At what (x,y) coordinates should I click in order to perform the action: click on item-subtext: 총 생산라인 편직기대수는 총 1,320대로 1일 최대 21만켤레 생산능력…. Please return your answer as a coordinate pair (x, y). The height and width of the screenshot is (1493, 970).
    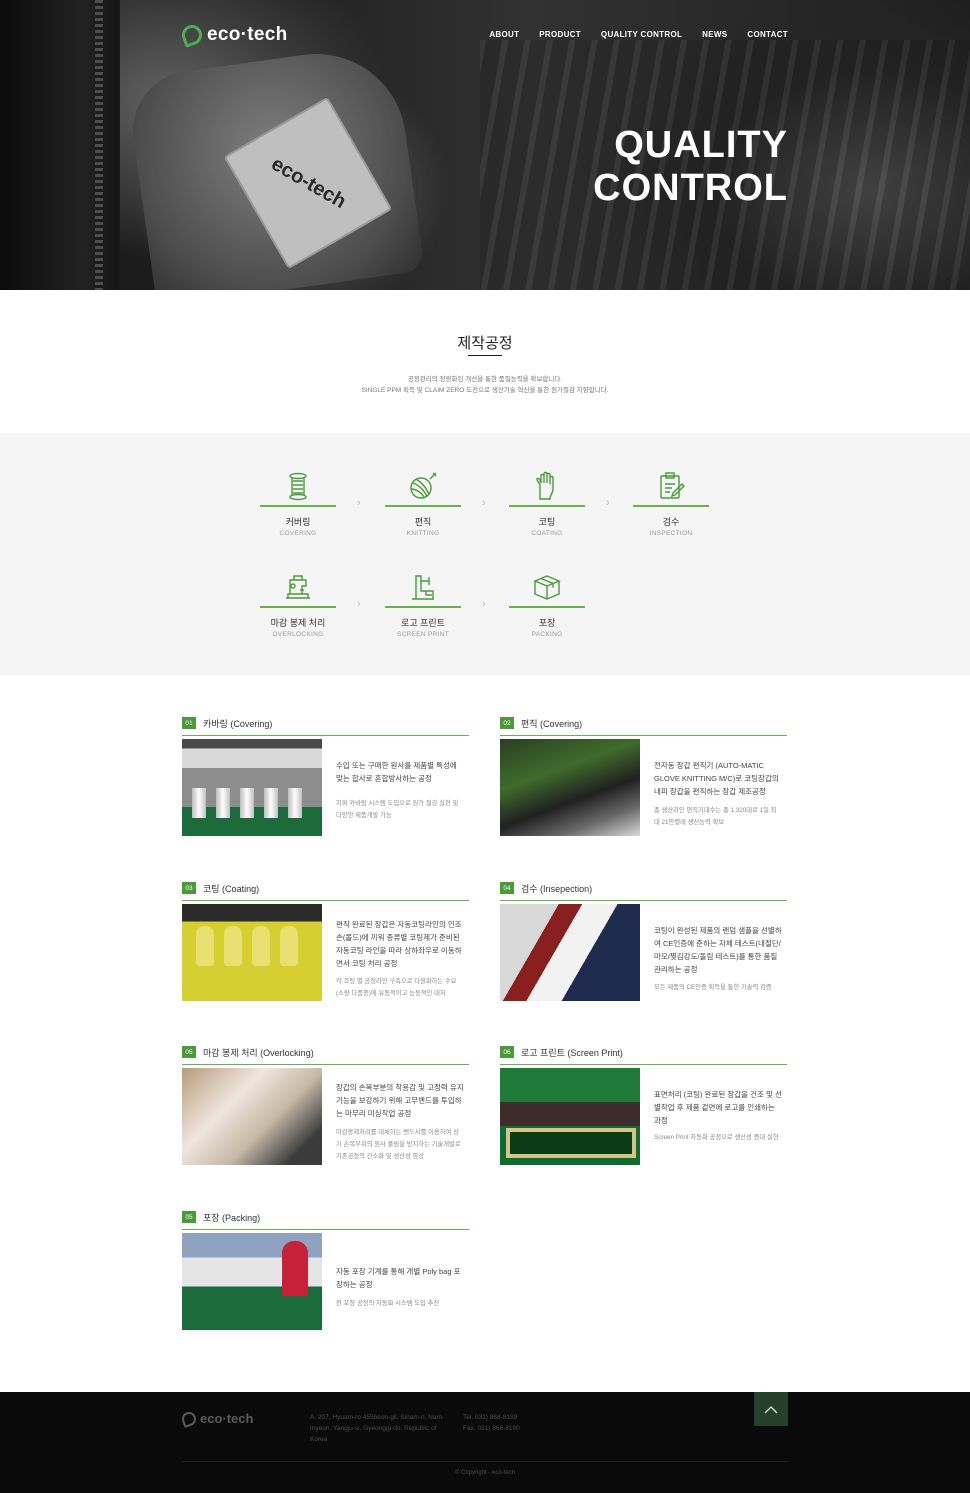
    Looking at the image, I should click on (715, 816).